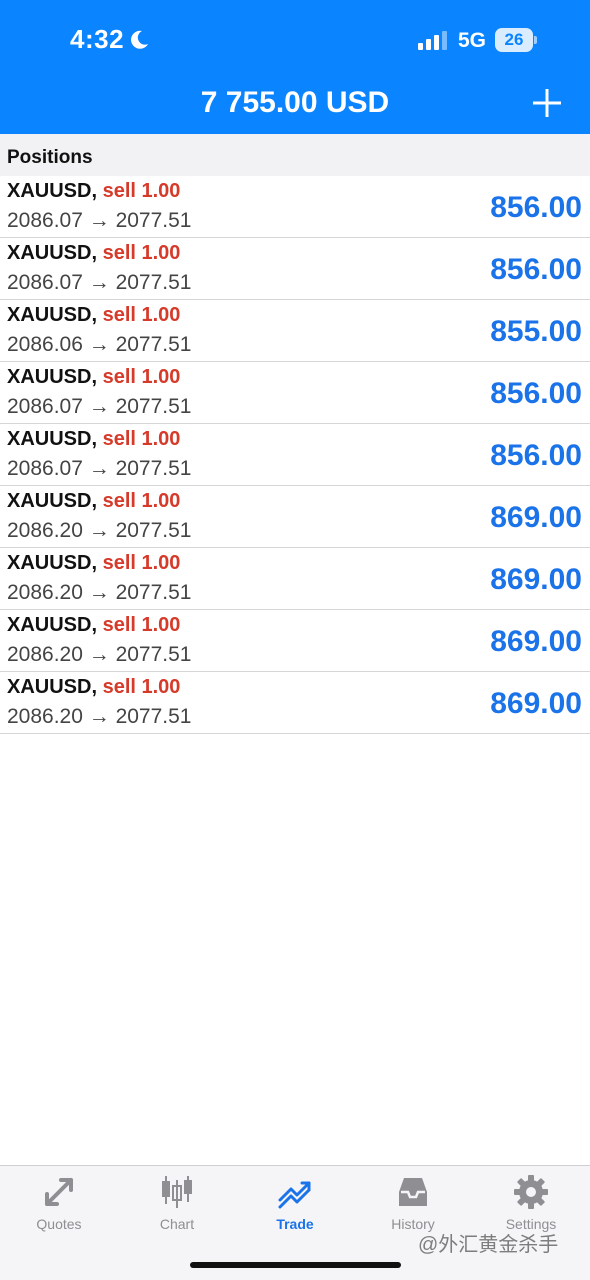 The width and height of the screenshot is (590, 1280). Describe the element at coordinates (295, 155) in the screenshot. I see `positions-section-header: Positions` at that location.